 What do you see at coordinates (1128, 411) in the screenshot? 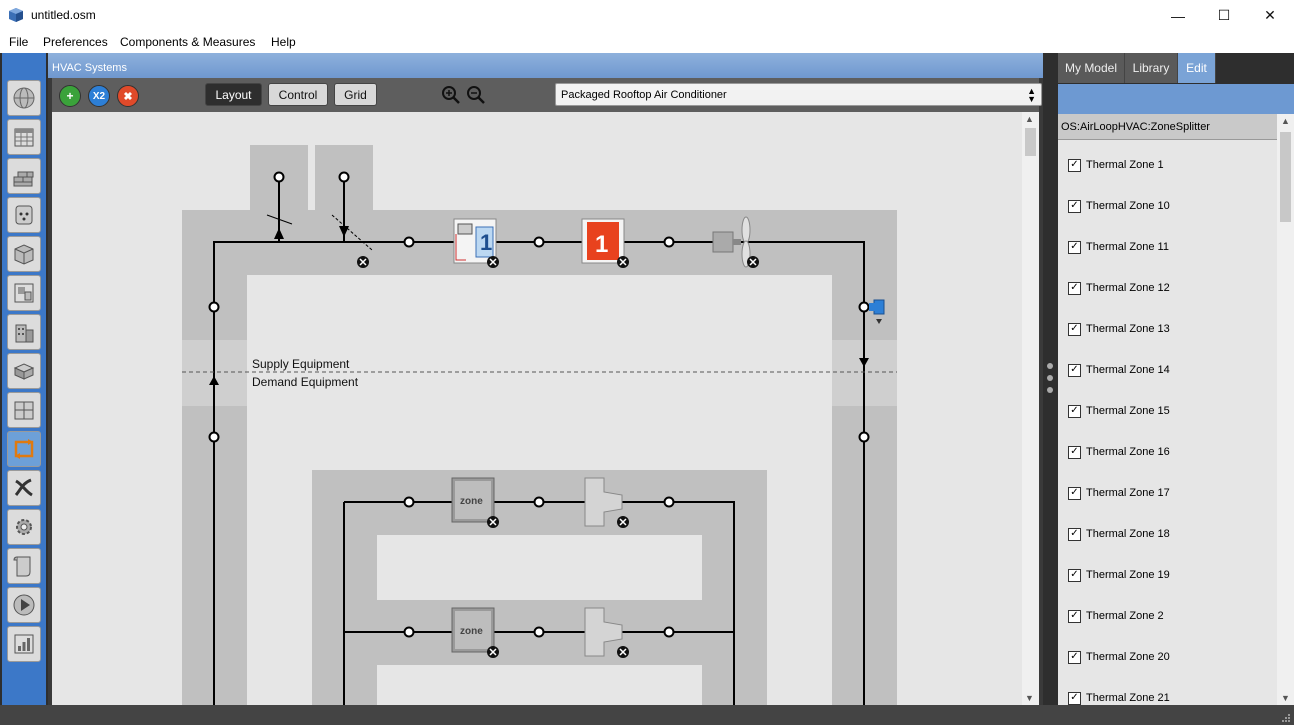
I see `zone-checkbox-label: Thermal Zone 15` at bounding box center [1128, 411].